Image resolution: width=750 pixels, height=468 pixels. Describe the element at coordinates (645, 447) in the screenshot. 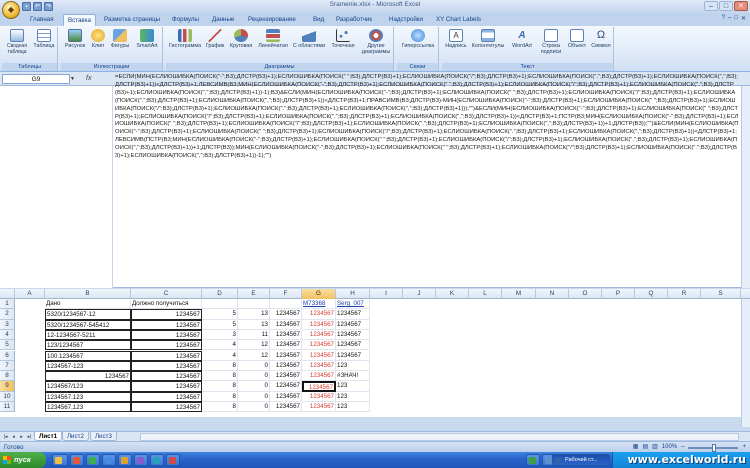

I see `page-layout-view-icon: ▤` at that location.